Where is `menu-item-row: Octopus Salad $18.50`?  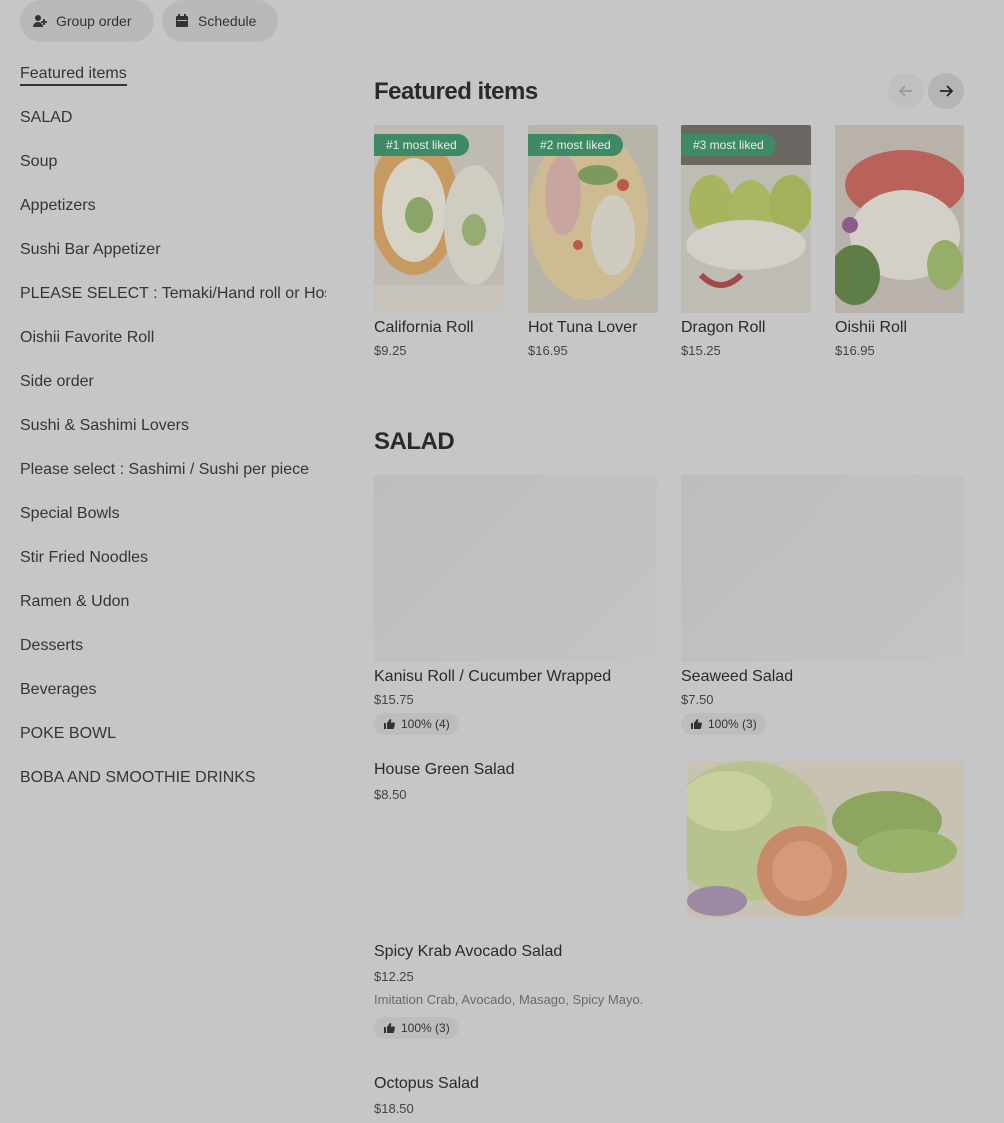
menu-item-row: Octopus Salad $18.50 is located at coordinates (669, 1095).